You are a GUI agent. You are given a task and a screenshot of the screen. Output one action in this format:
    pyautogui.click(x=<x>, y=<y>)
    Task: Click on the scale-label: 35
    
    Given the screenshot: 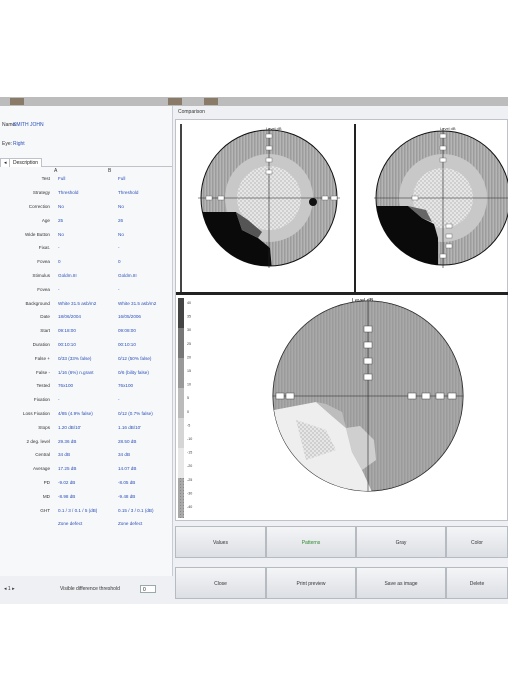 What is the action you would take?
    pyautogui.click(x=189, y=317)
    